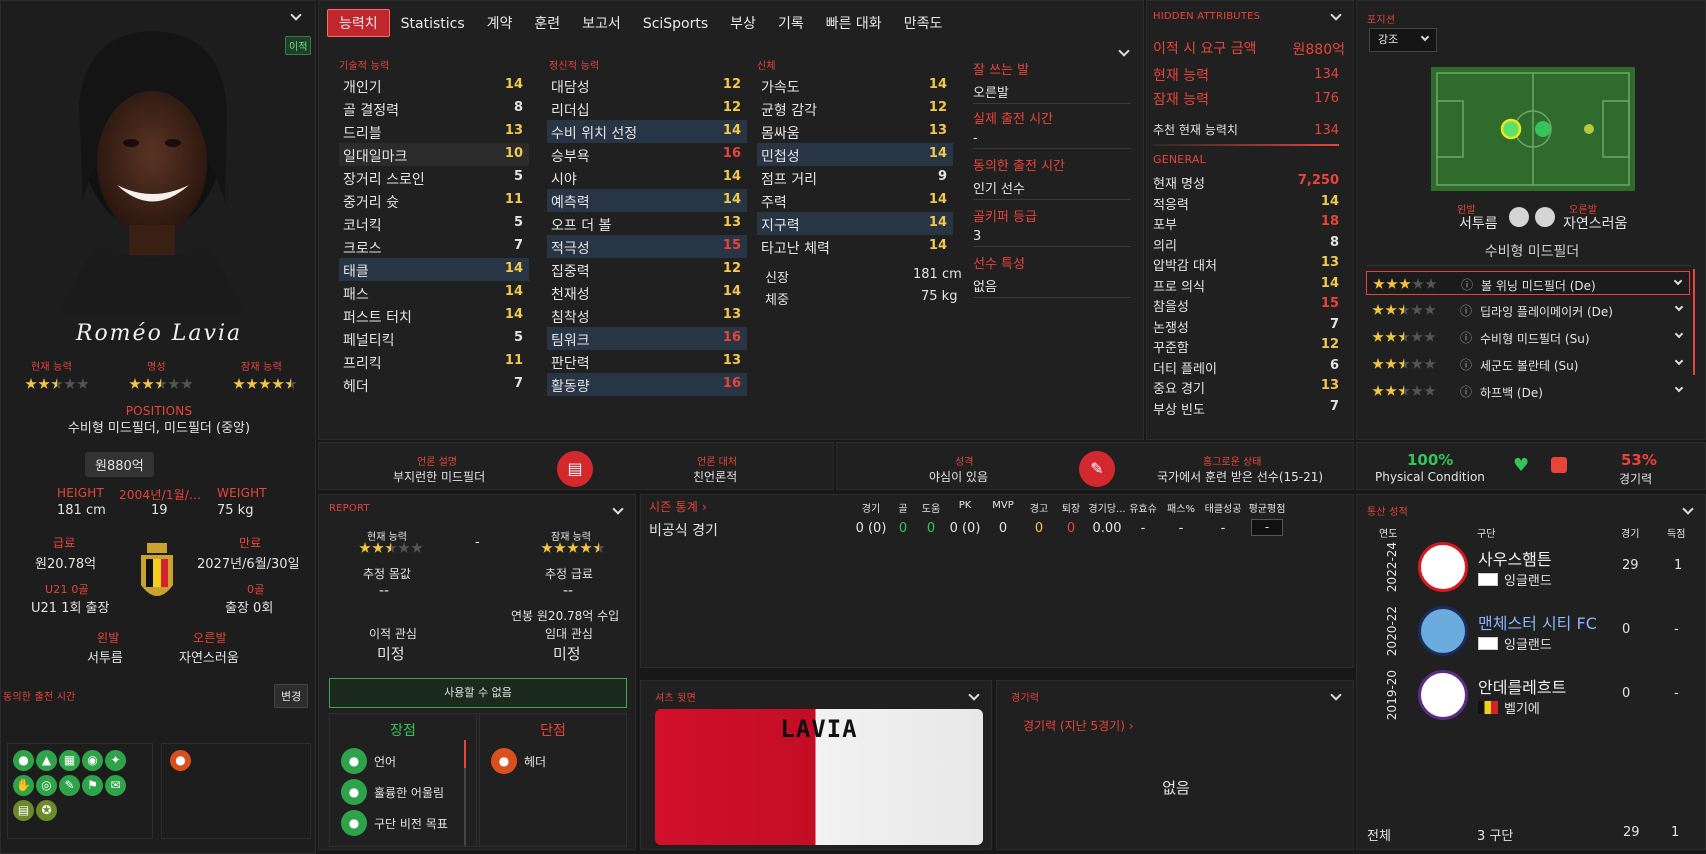  I want to click on physical-attr-row: 가속도 14, so click(855, 85).